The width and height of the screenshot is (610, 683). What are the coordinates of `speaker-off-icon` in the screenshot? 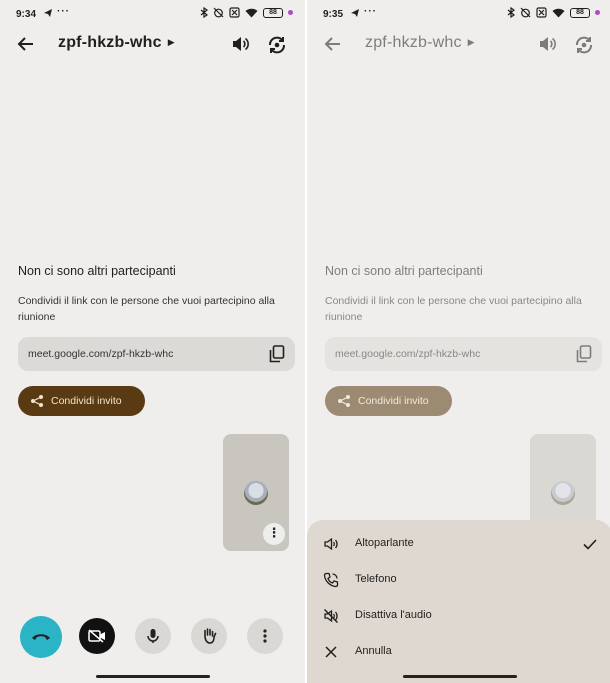 It's located at (331, 616).